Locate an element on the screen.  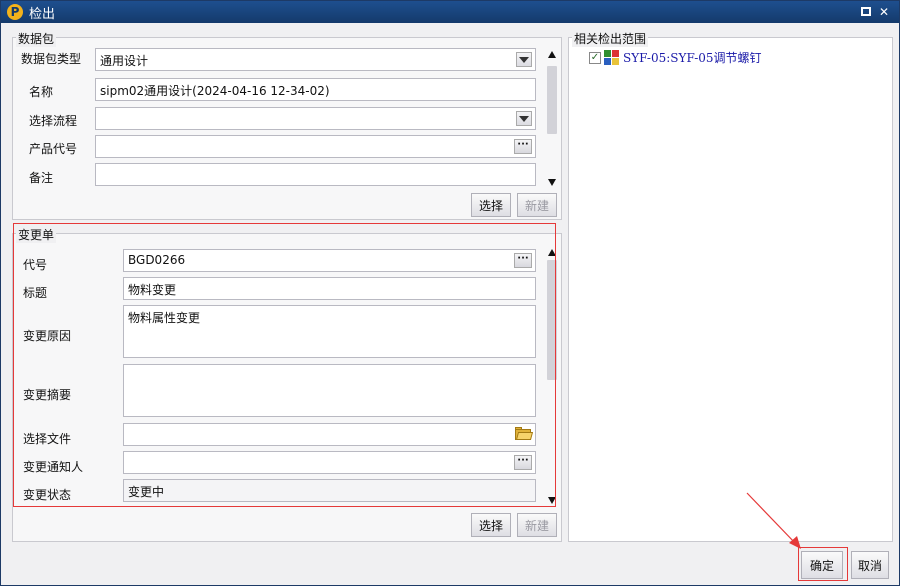
tree-item: ✓ SYF-05:SYF-05调节螺钉 is located at coordinates (675, 57).